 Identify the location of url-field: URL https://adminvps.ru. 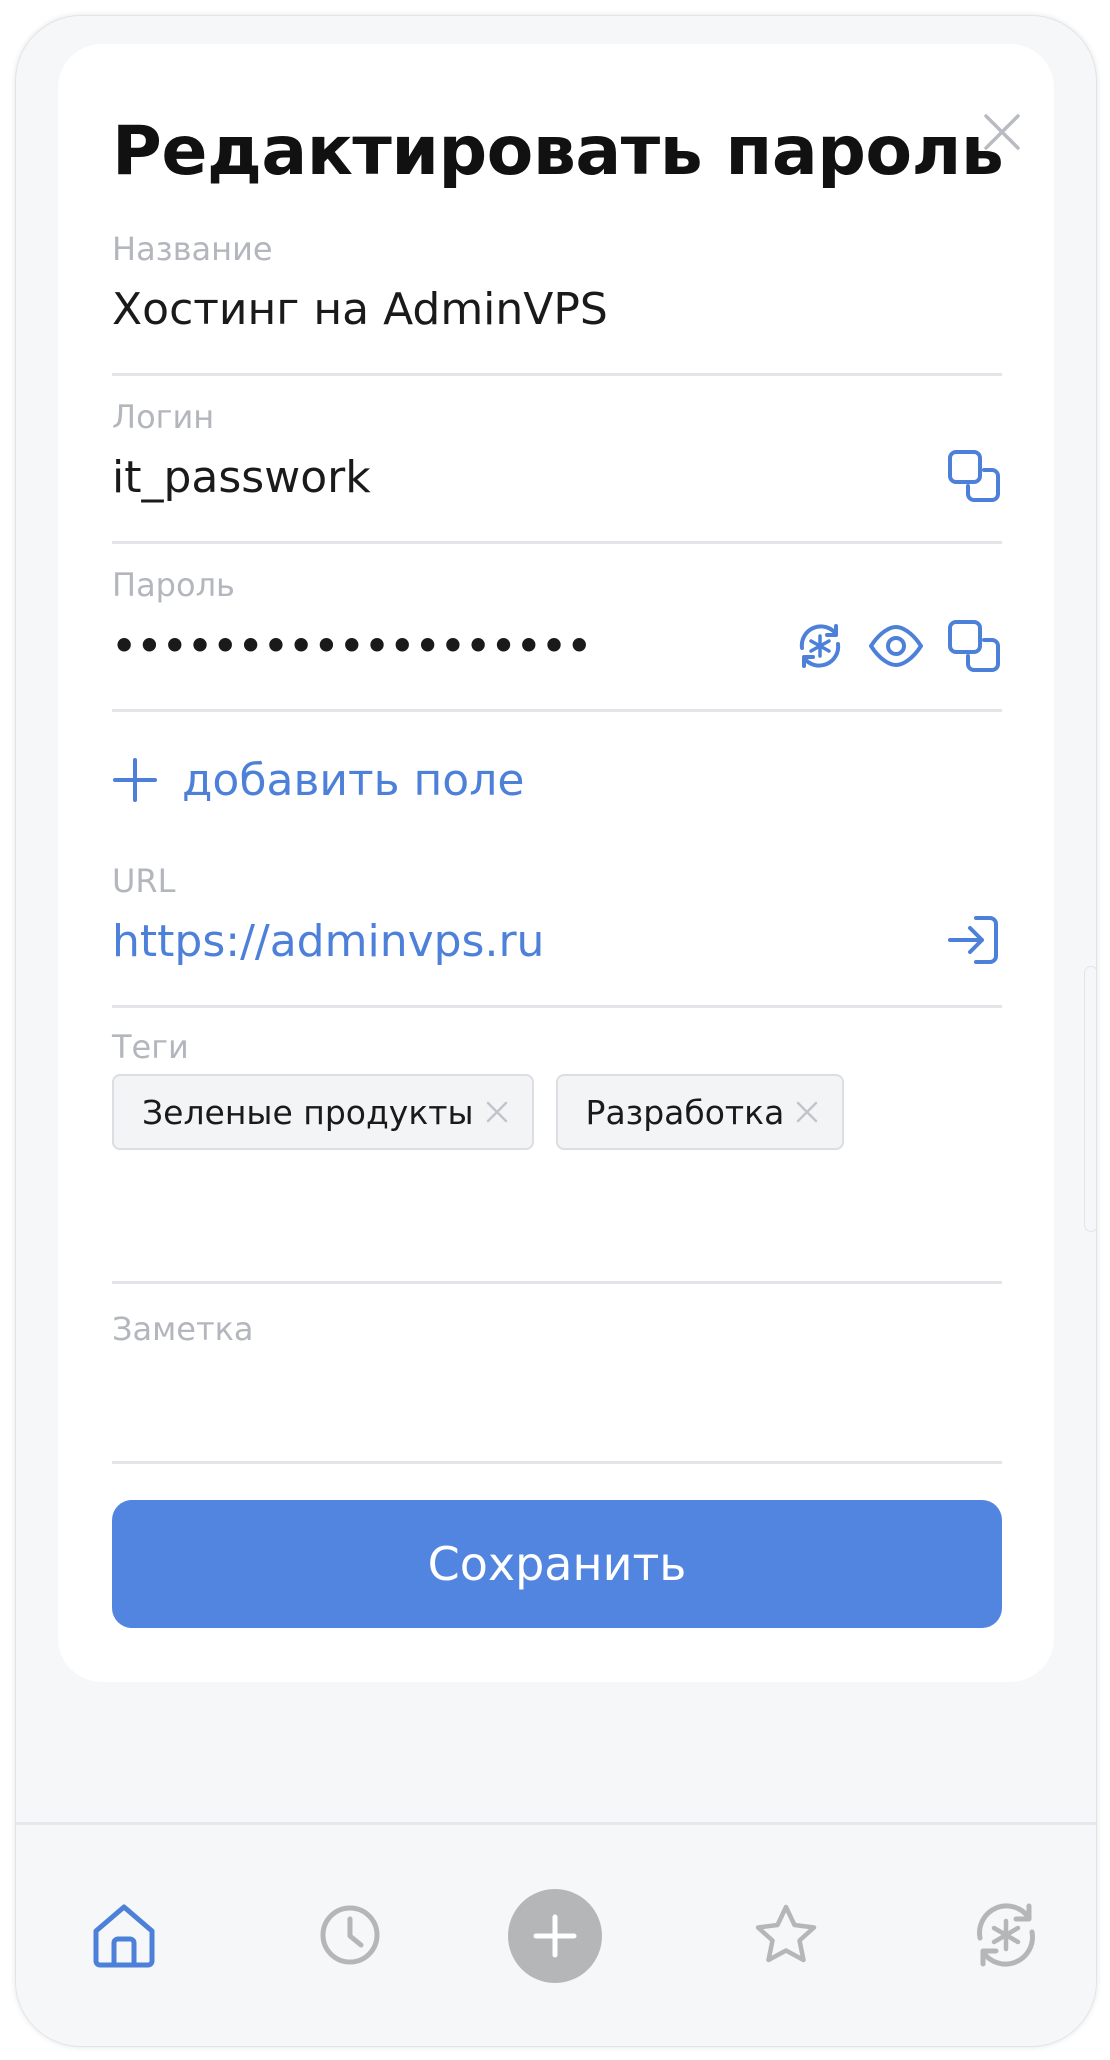
(557, 935).